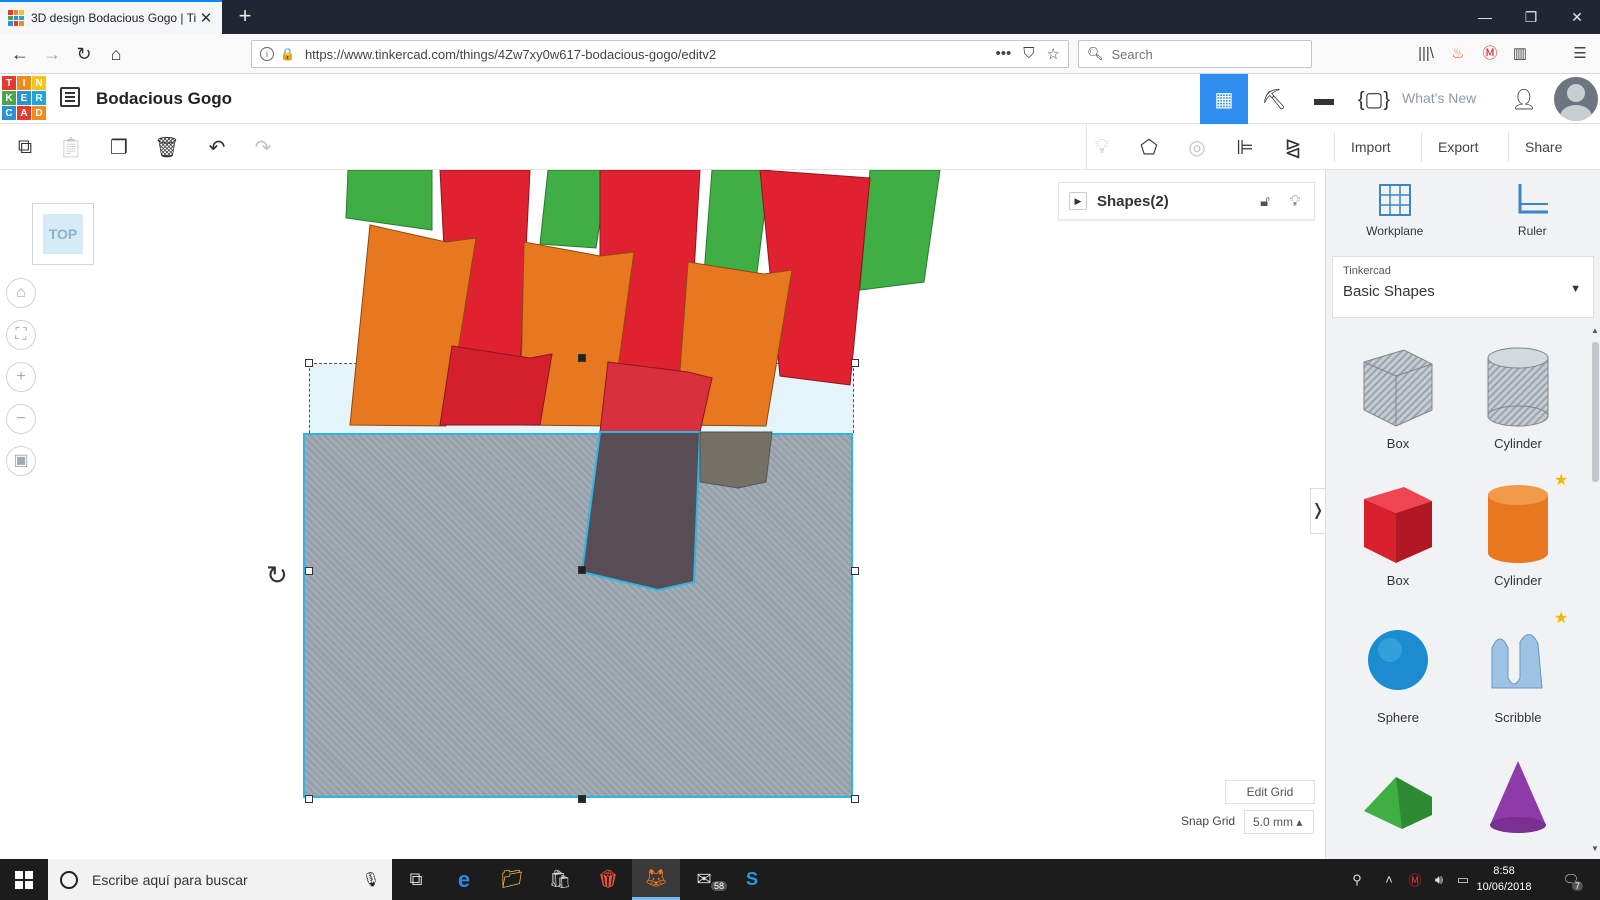 The image size is (1600, 900). Describe the element at coordinates (1415, 879) in the screenshot. I see `tray-m-icon: Ⓜ` at that location.